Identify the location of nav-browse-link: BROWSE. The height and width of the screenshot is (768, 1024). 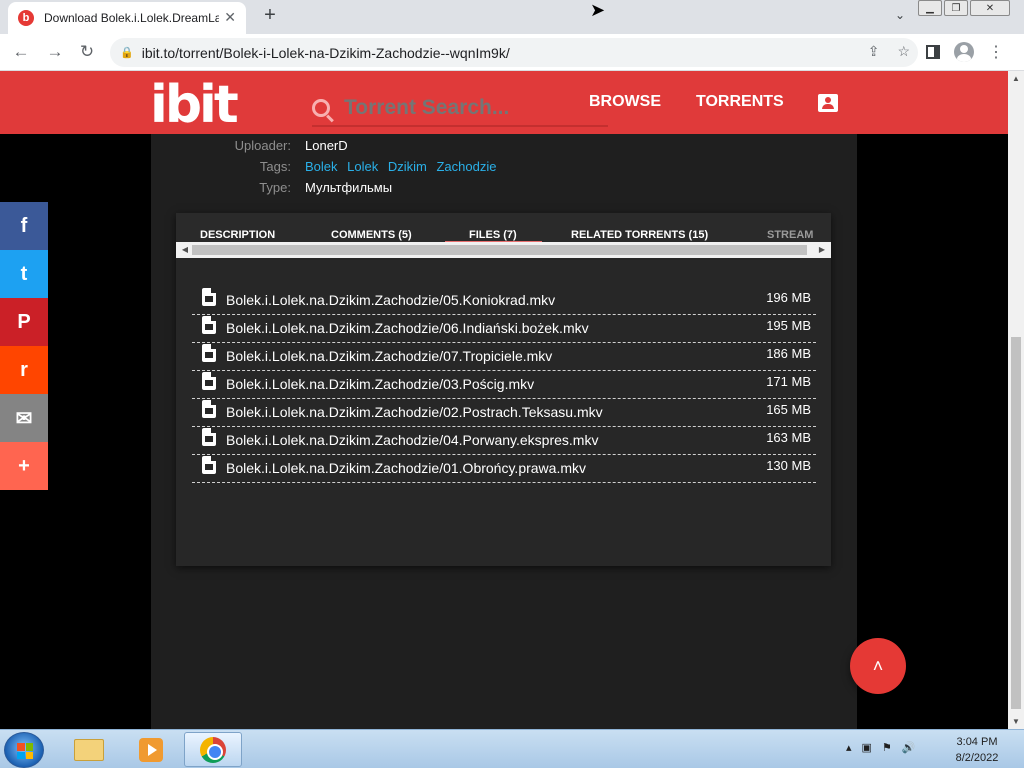
(625, 102).